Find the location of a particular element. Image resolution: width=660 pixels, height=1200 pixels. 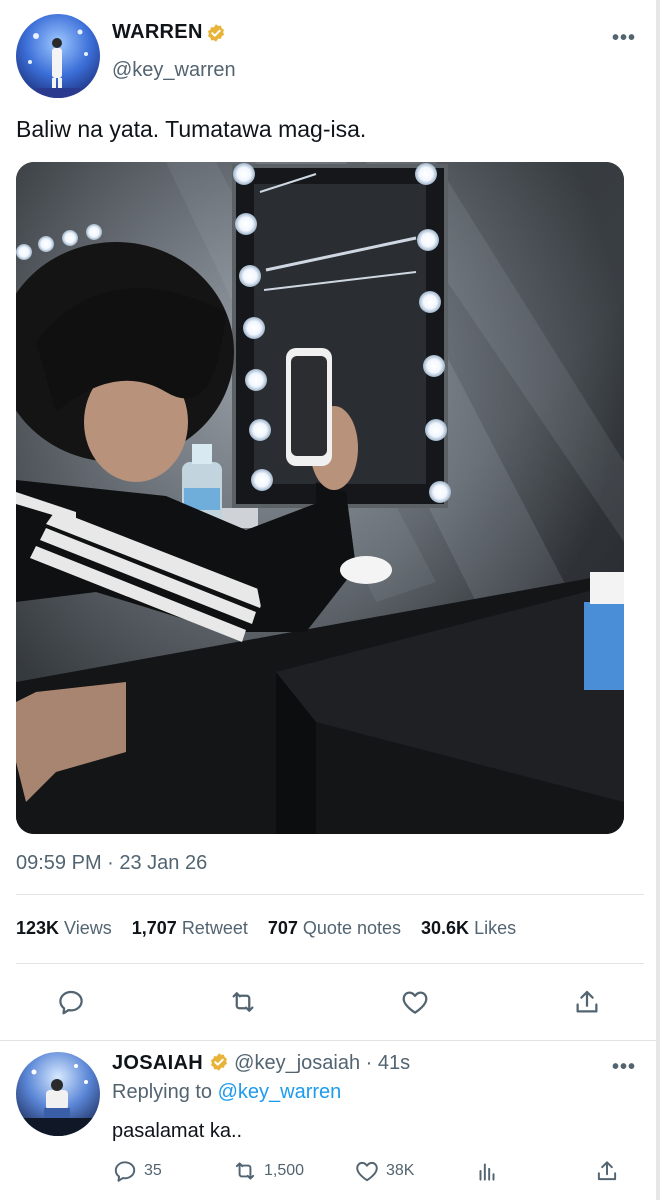

reply-retweet-button: 1,500 is located at coordinates (268, 1171).